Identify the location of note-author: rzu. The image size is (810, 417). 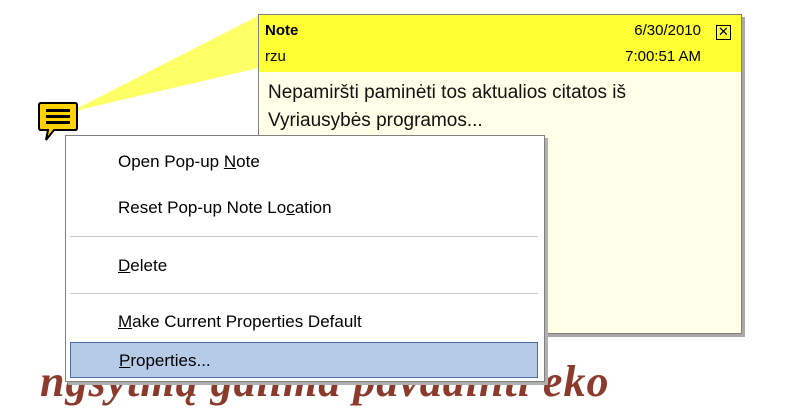
(275, 56).